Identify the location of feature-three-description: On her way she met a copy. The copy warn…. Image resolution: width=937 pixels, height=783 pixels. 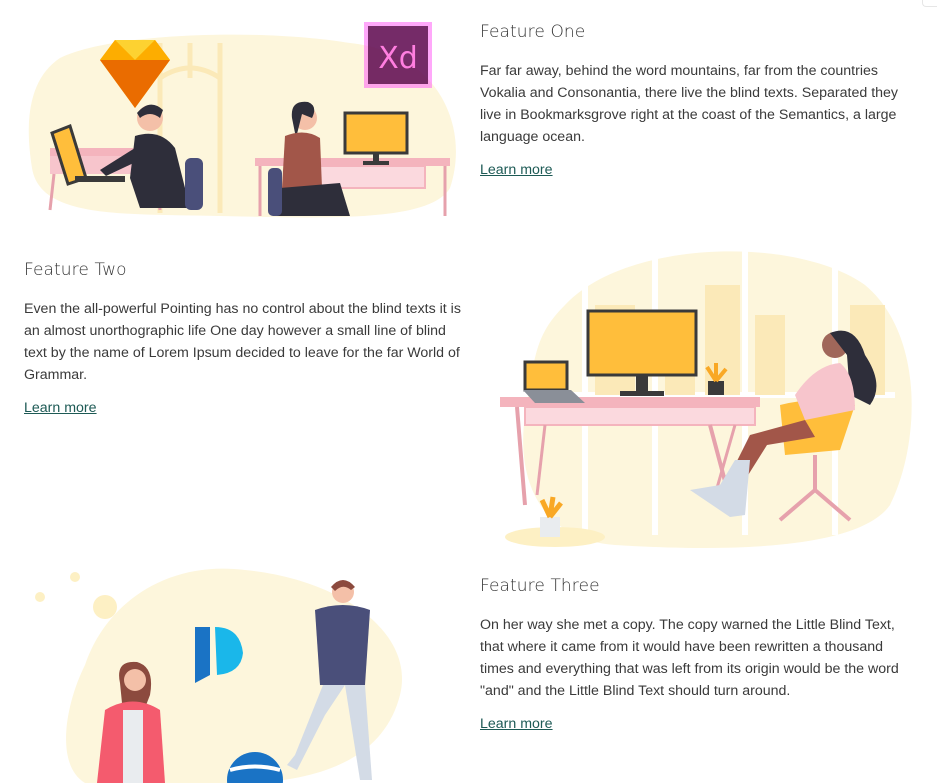
(689, 658).